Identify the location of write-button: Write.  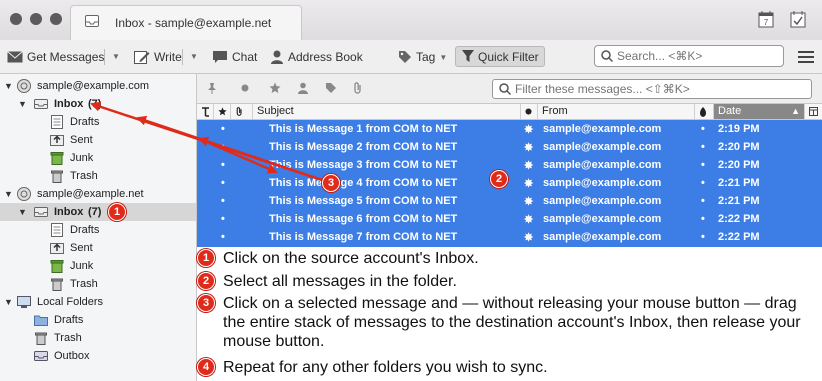
(158, 57).